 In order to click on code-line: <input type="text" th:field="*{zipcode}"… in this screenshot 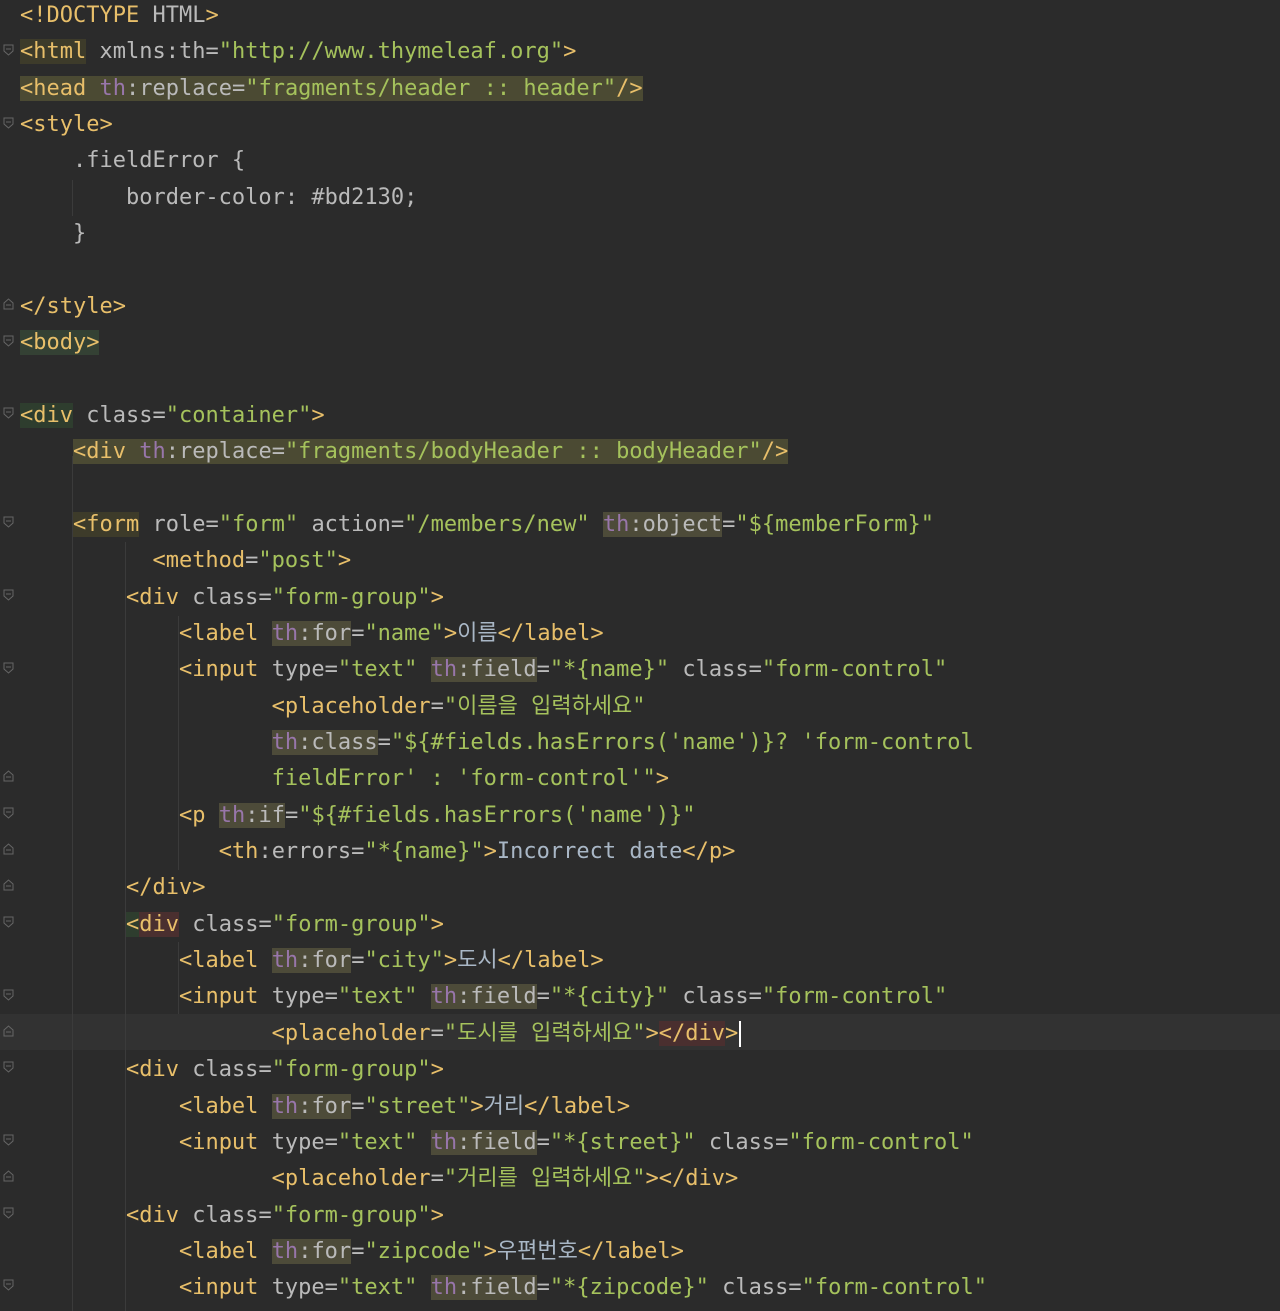, I will do `click(503, 1288)`.